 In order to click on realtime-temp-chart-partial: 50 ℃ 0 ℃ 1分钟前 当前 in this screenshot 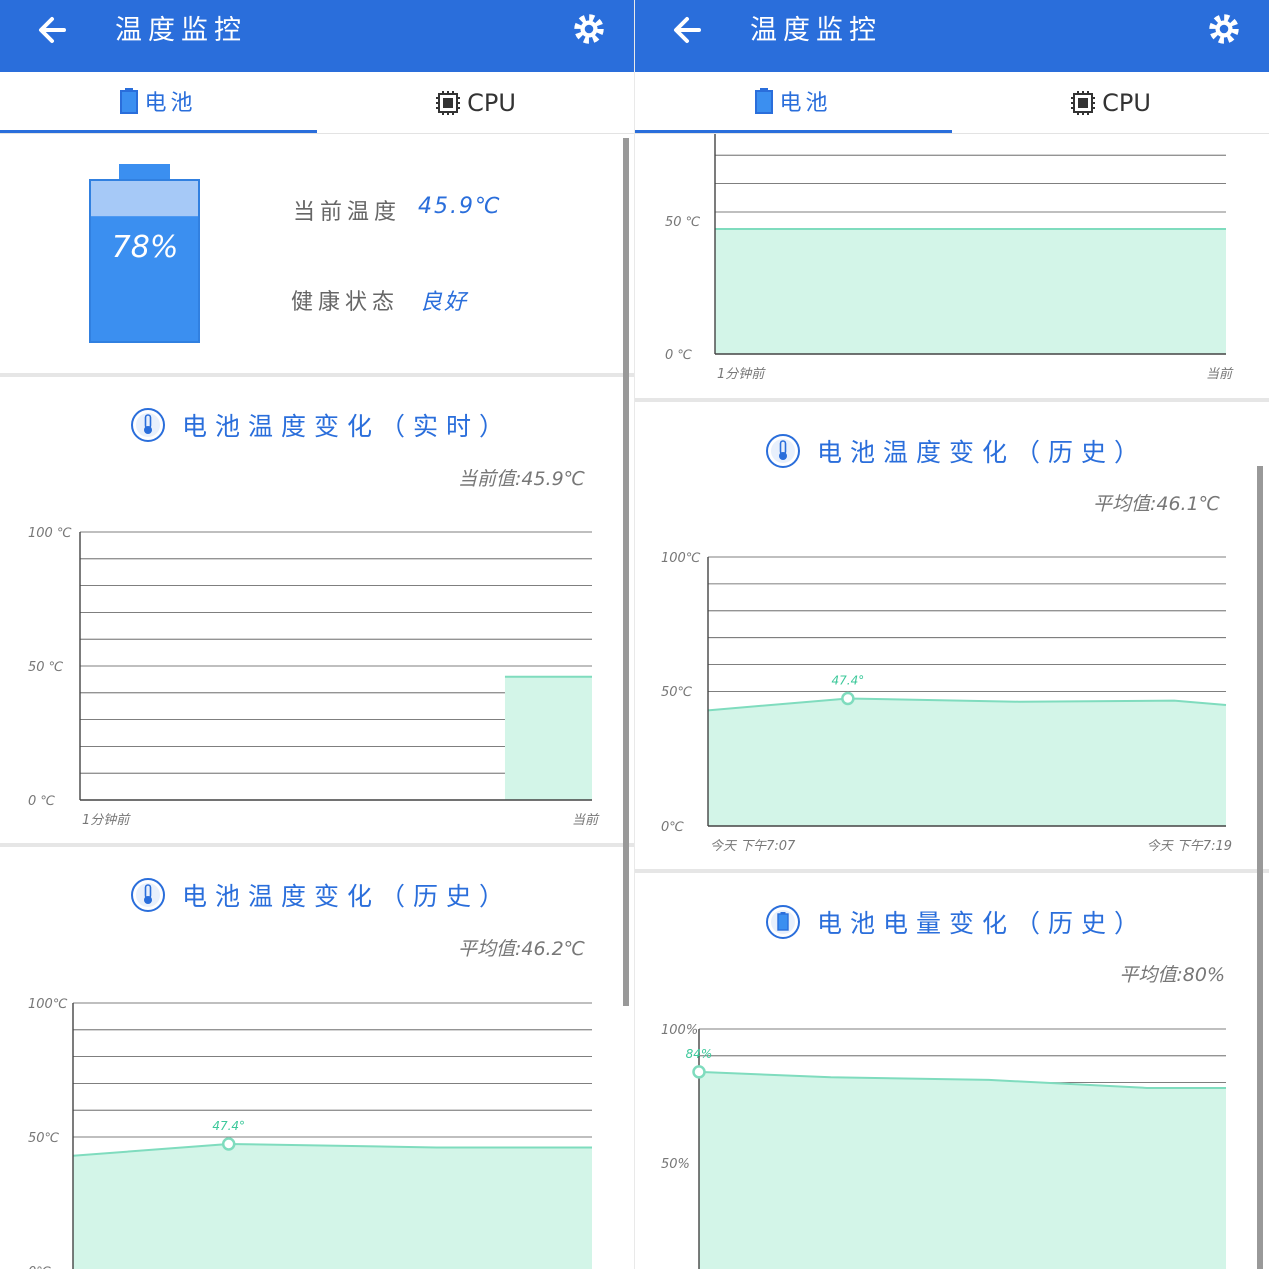, I will do `click(949, 258)`.